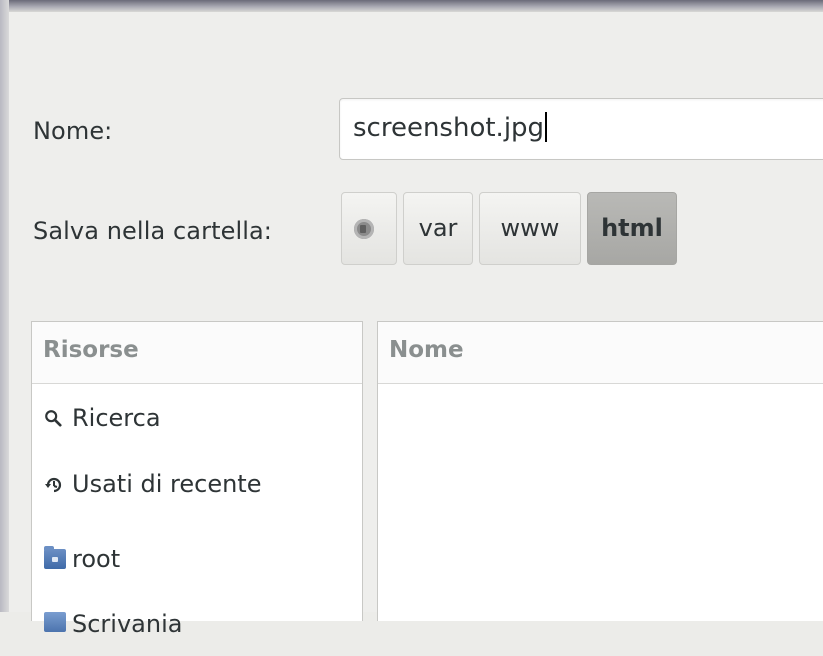 The image size is (823, 656). Describe the element at coordinates (197, 353) in the screenshot. I see `sidebar-header: Risorse` at that location.